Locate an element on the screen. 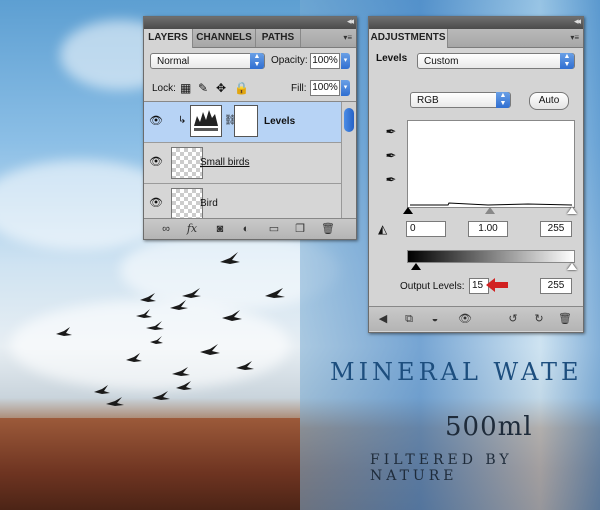  tab-adjustments: ADJUSTMENTS is located at coordinates (408, 38).